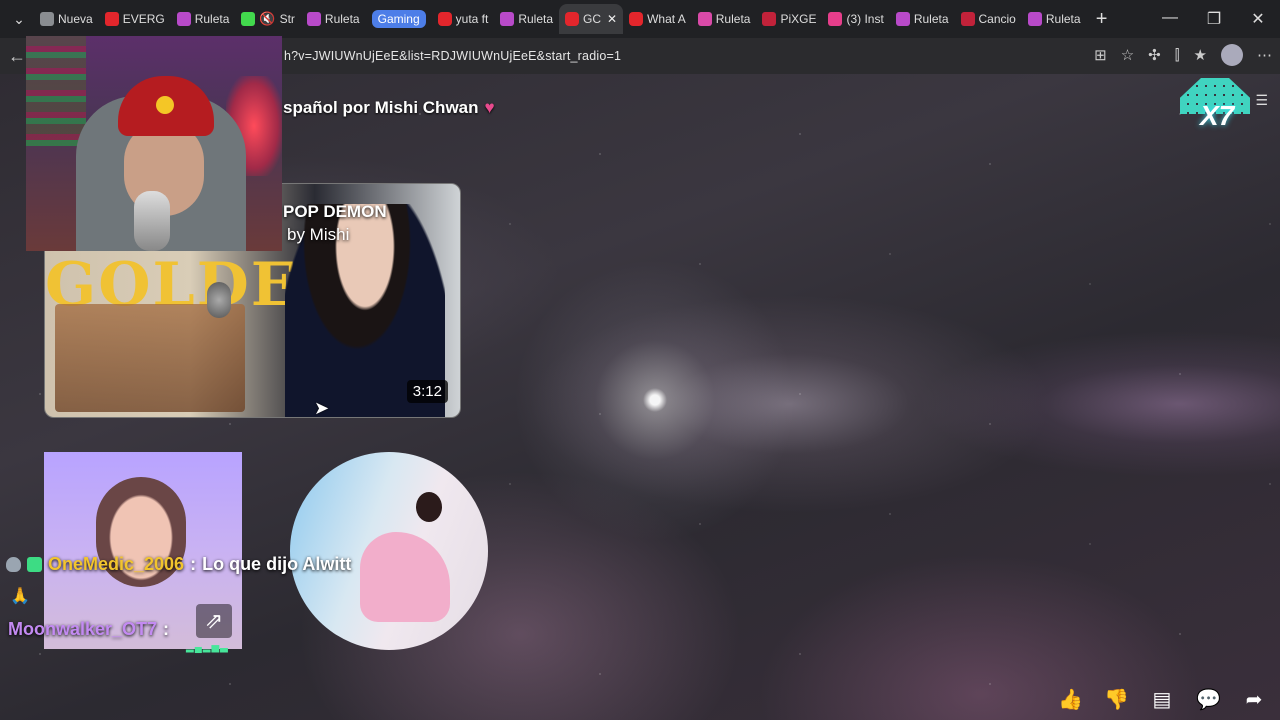 The image size is (1280, 720). Describe the element at coordinates (1208, 699) in the screenshot. I see `chat-icon: 💬` at that location.